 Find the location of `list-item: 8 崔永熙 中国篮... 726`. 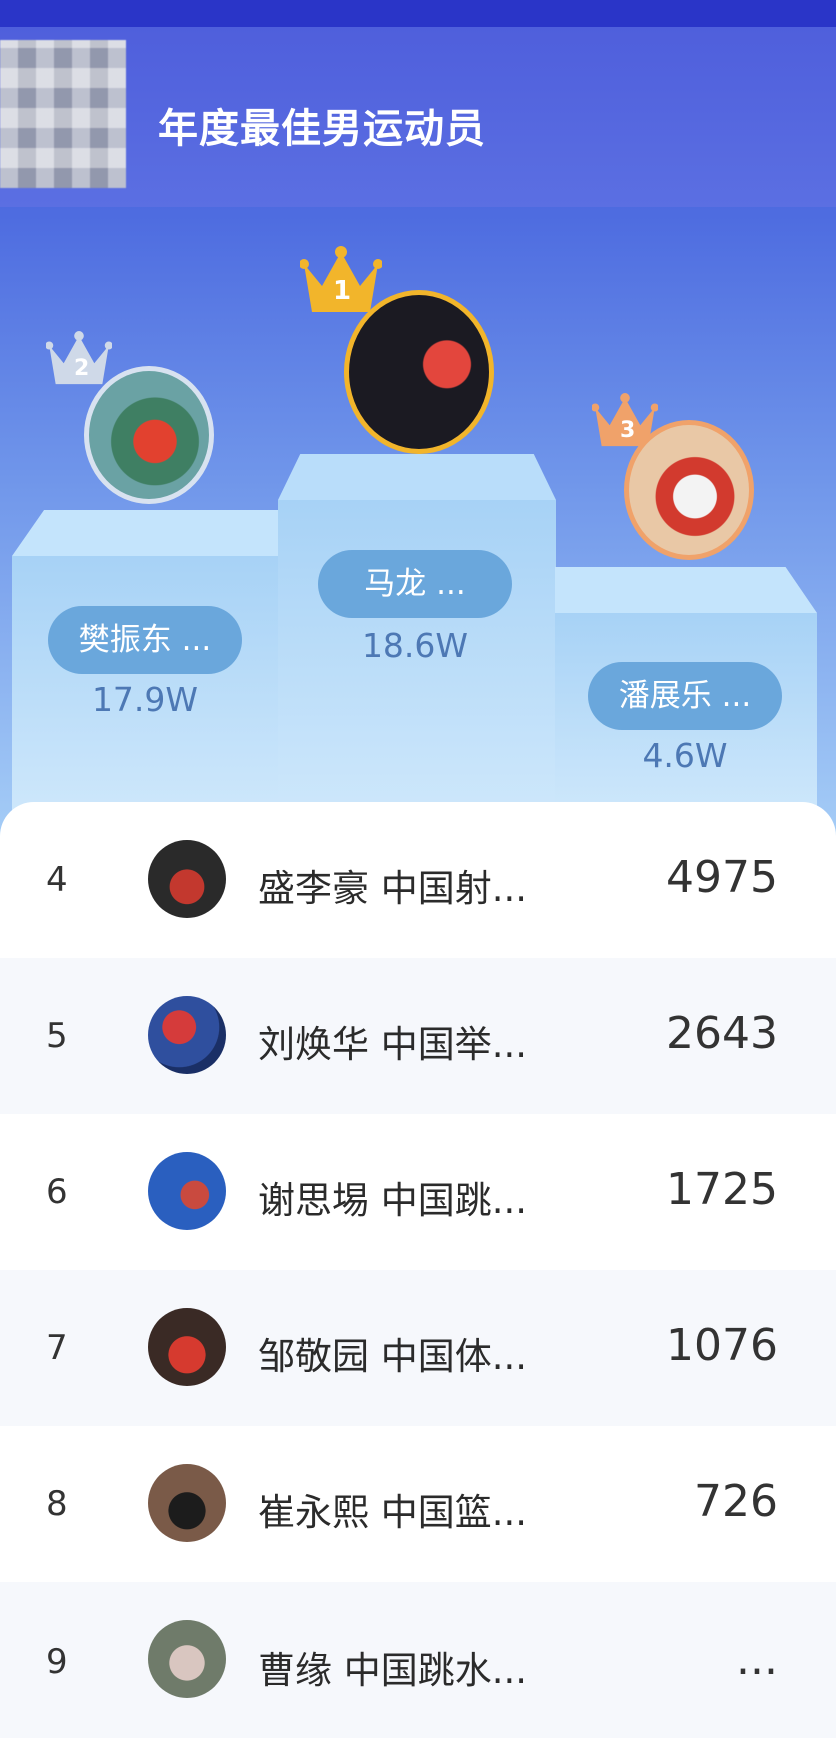

list-item: 8 崔永熙 中国篮... 726 is located at coordinates (418, 1504).